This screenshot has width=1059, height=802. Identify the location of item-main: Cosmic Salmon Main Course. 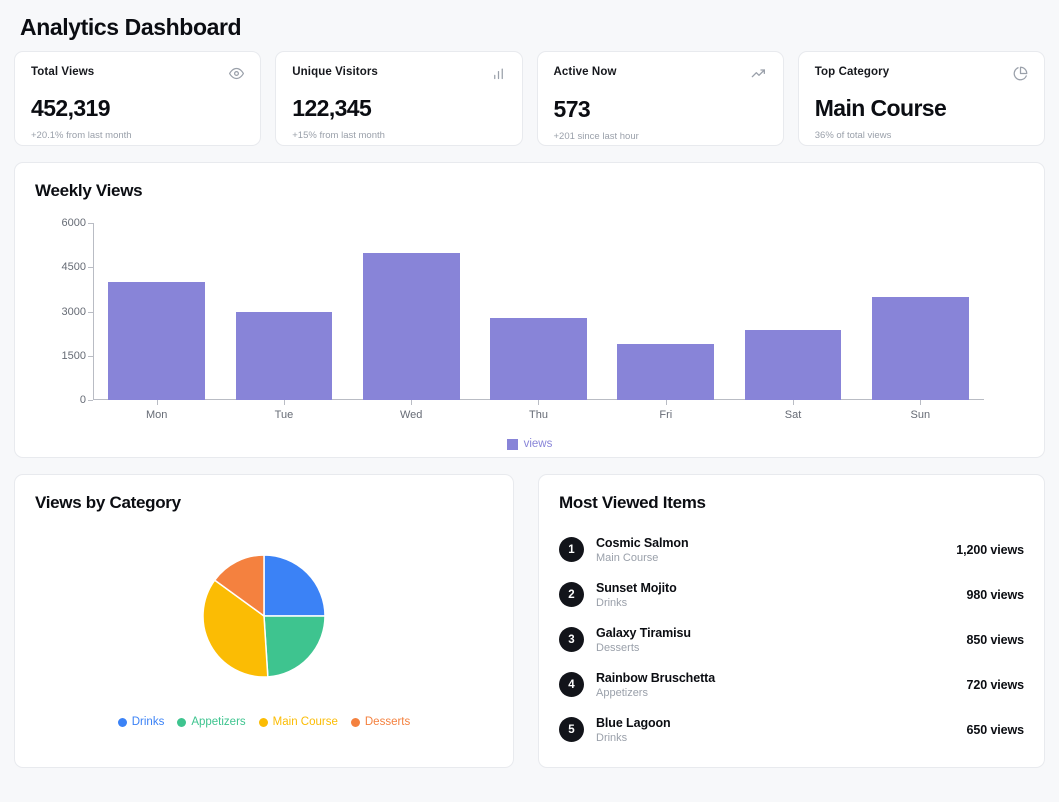
(776, 550).